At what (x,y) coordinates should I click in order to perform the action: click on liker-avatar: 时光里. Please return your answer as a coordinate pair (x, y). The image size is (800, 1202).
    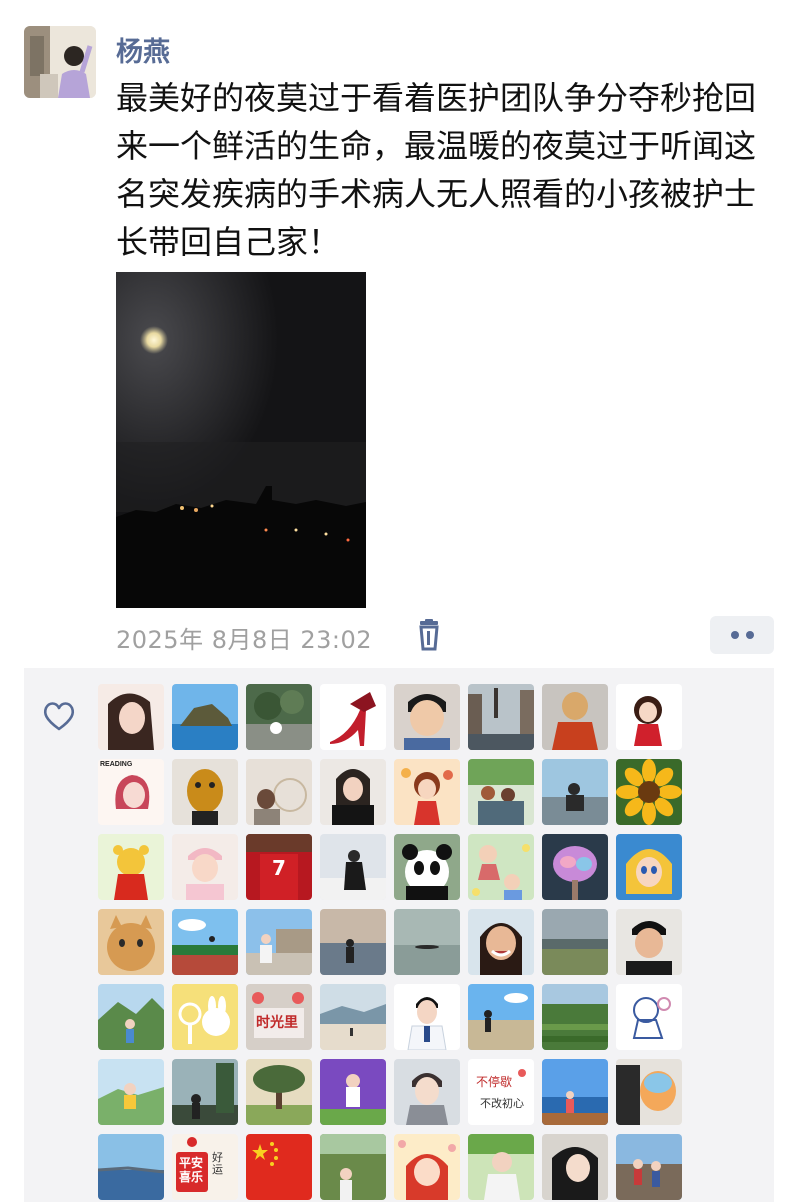
    Looking at the image, I should click on (279, 1017).